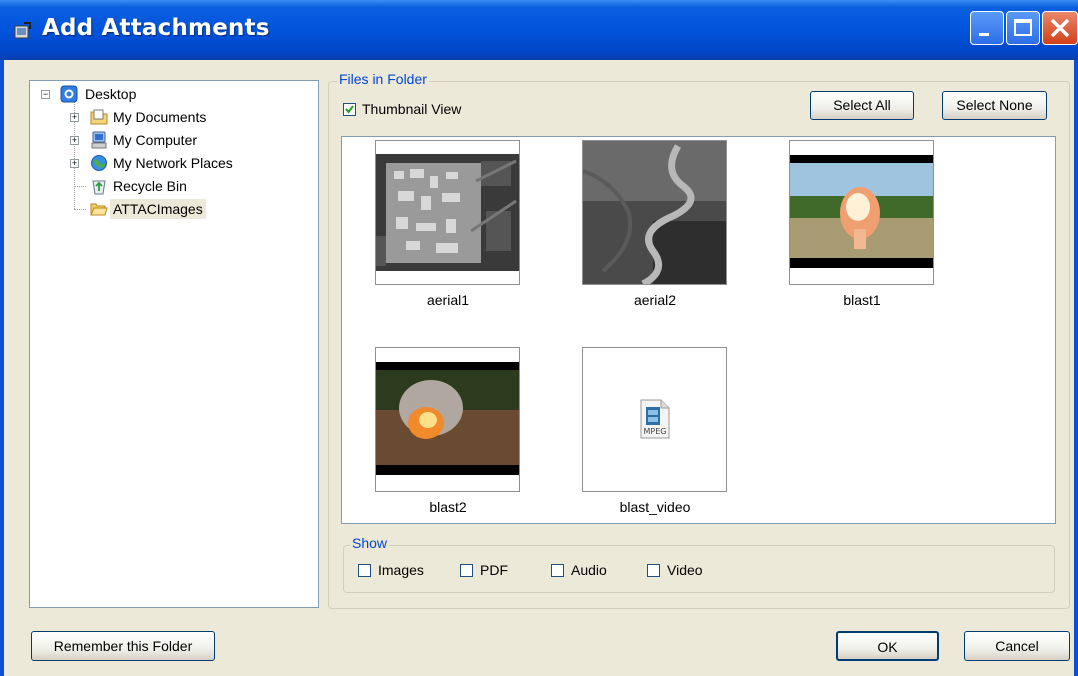 This screenshot has width=1078, height=676. I want to click on file-name-blast1: blast1, so click(862, 300).